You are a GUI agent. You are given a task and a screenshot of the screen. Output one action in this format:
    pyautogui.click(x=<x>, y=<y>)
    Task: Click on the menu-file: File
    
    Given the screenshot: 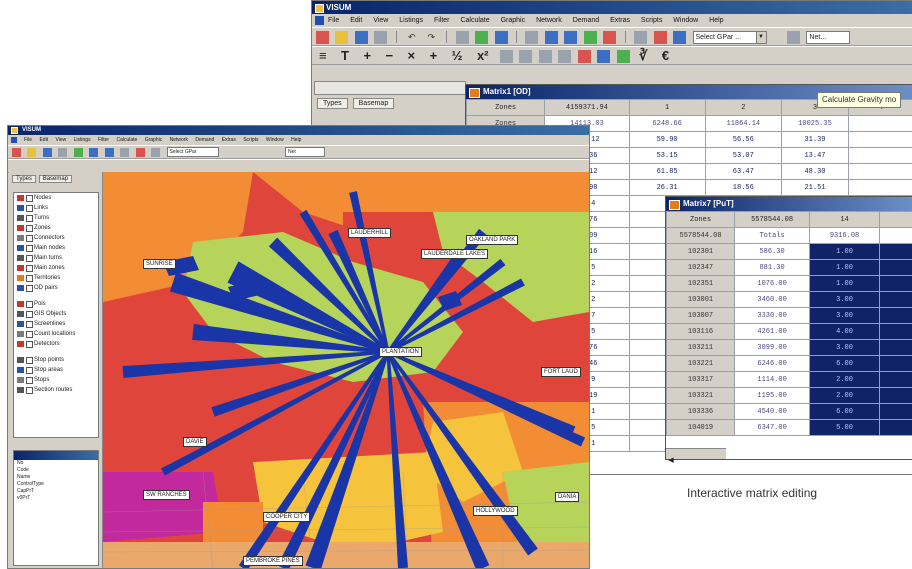 What is the action you would take?
    pyautogui.click(x=28, y=140)
    